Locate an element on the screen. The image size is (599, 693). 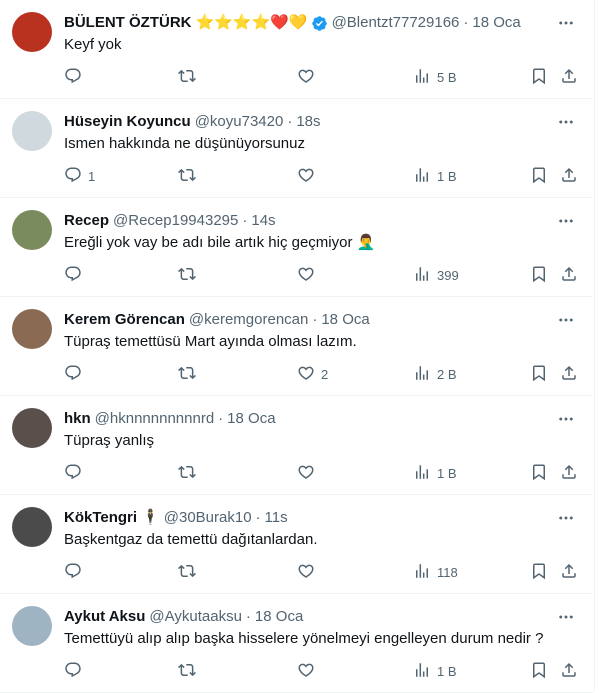
views-button: 5 B is located at coordinates (435, 77).